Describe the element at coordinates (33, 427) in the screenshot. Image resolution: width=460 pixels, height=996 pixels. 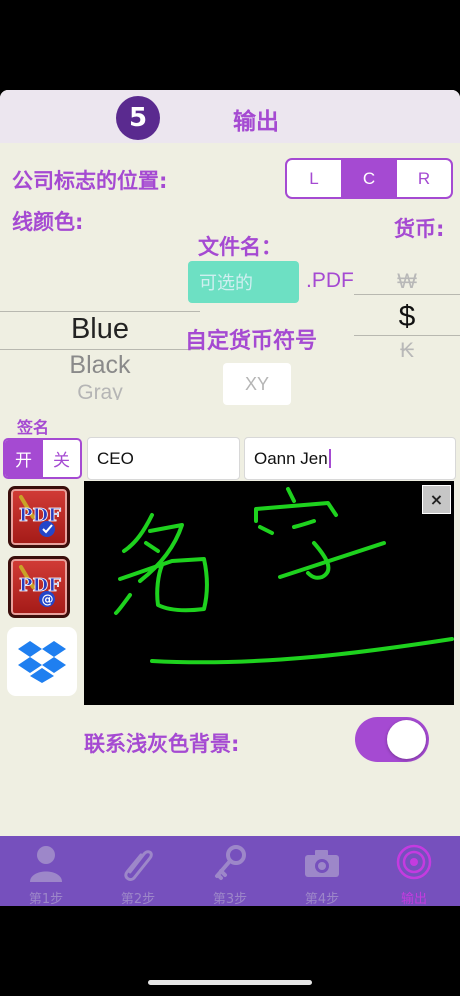
I see `signature-label: 签名` at that location.